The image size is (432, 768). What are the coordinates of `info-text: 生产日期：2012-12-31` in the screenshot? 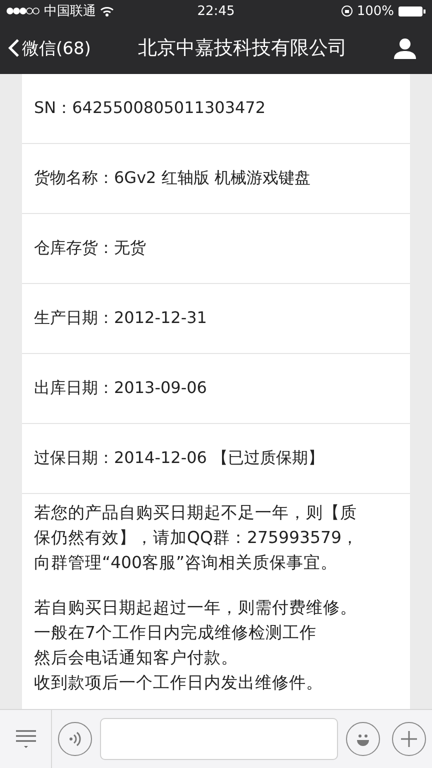 It's located at (120, 318).